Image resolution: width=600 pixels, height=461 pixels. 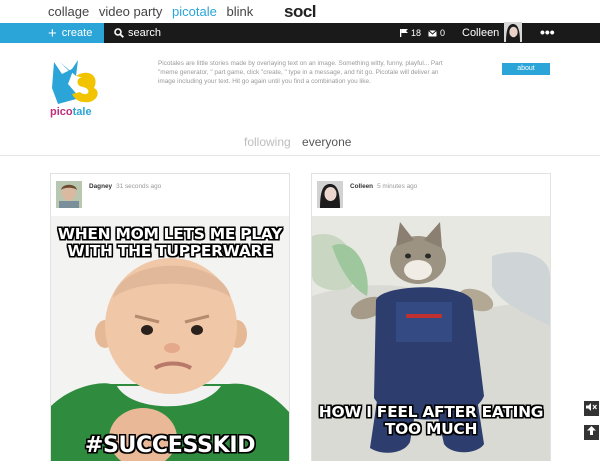 I want to click on post-meta: Dagney 31 seconds ago, so click(x=125, y=186).